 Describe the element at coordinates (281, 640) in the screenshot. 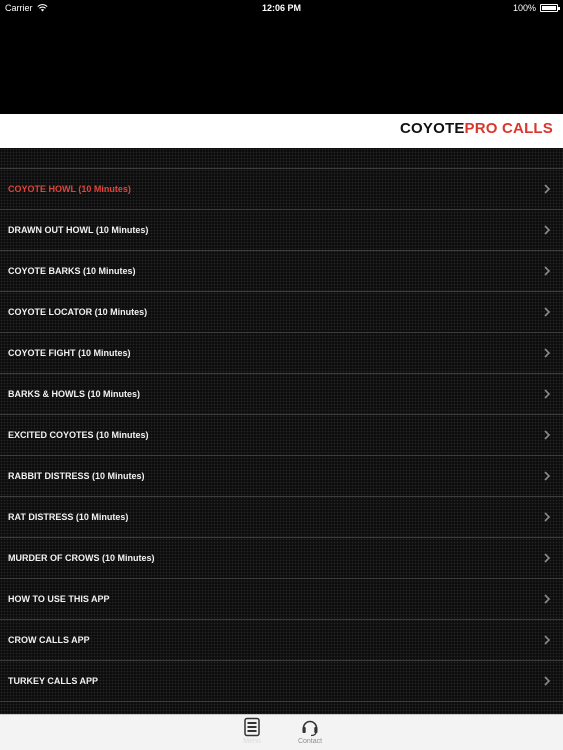

I see `menu-item-crow-calls-app: CROW CALLS APP` at that location.